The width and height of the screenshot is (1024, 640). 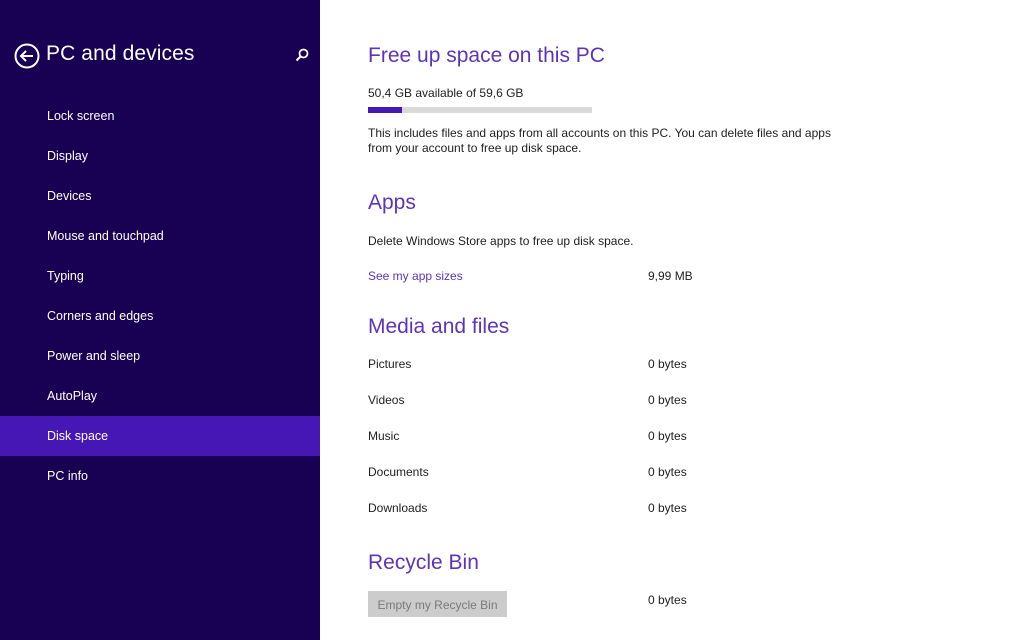 What do you see at coordinates (667, 508) in the screenshot?
I see `media-row-downloads-value: 0 bytes` at bounding box center [667, 508].